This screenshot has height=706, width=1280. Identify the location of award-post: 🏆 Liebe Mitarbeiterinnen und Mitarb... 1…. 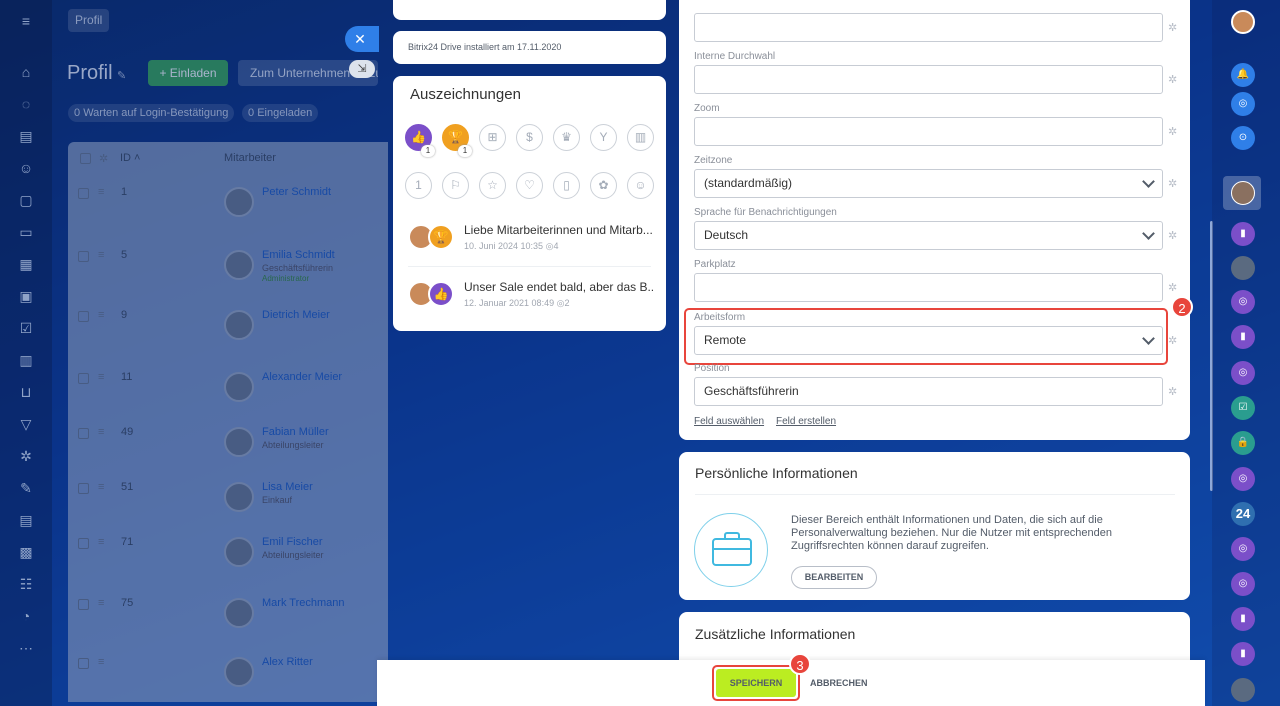
(530, 240).